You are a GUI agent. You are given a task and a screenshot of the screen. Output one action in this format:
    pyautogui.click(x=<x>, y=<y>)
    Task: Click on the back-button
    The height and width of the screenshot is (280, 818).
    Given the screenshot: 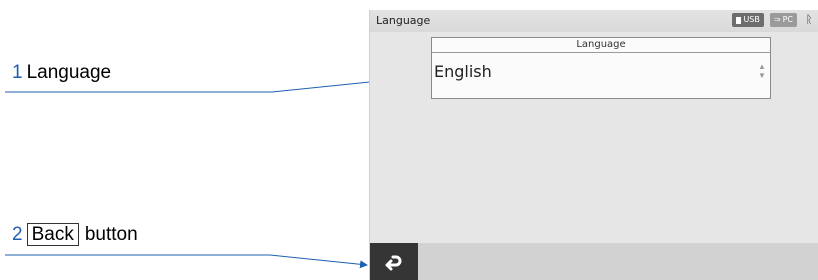 What is the action you would take?
    pyautogui.click(x=394, y=261)
    